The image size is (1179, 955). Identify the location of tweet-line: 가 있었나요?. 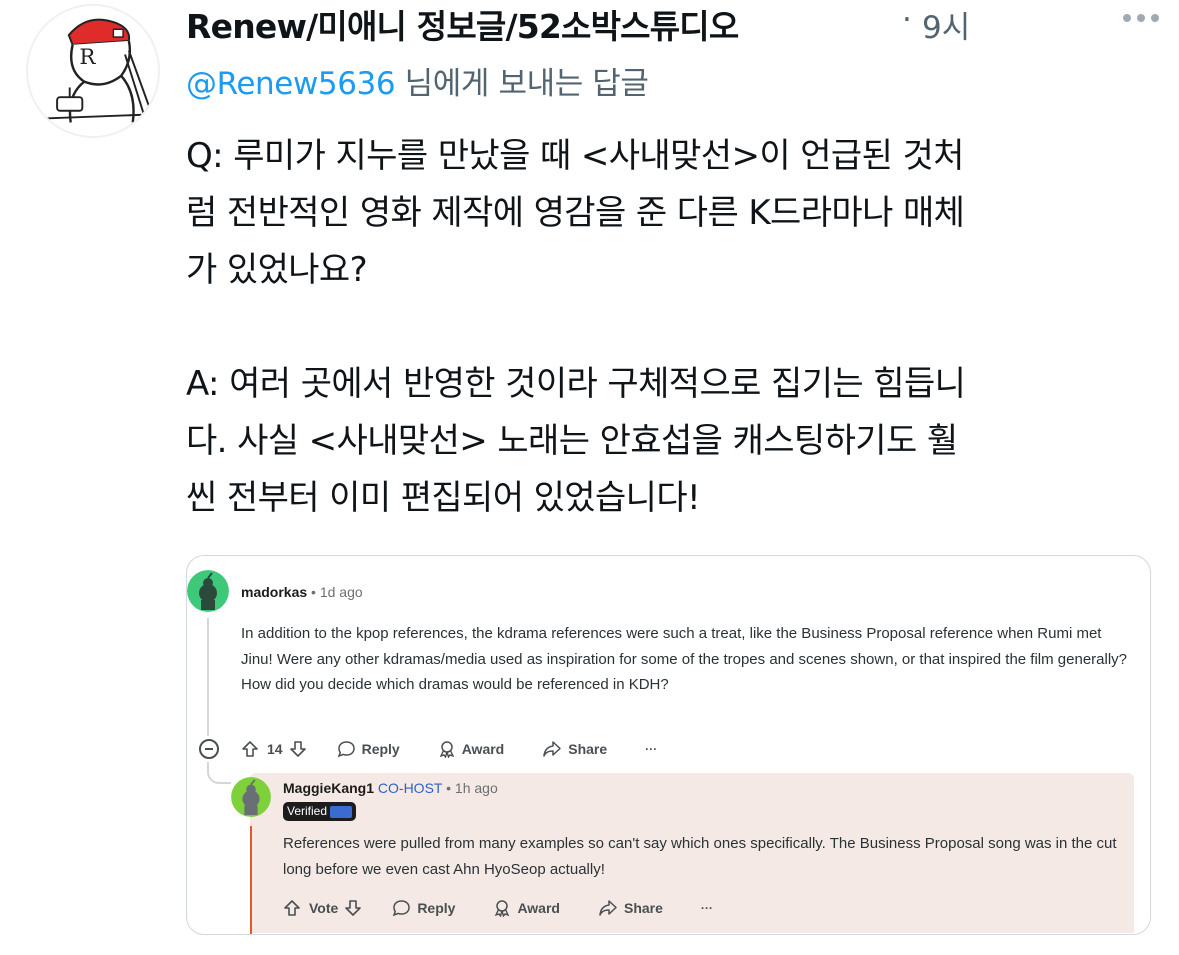
(277, 270).